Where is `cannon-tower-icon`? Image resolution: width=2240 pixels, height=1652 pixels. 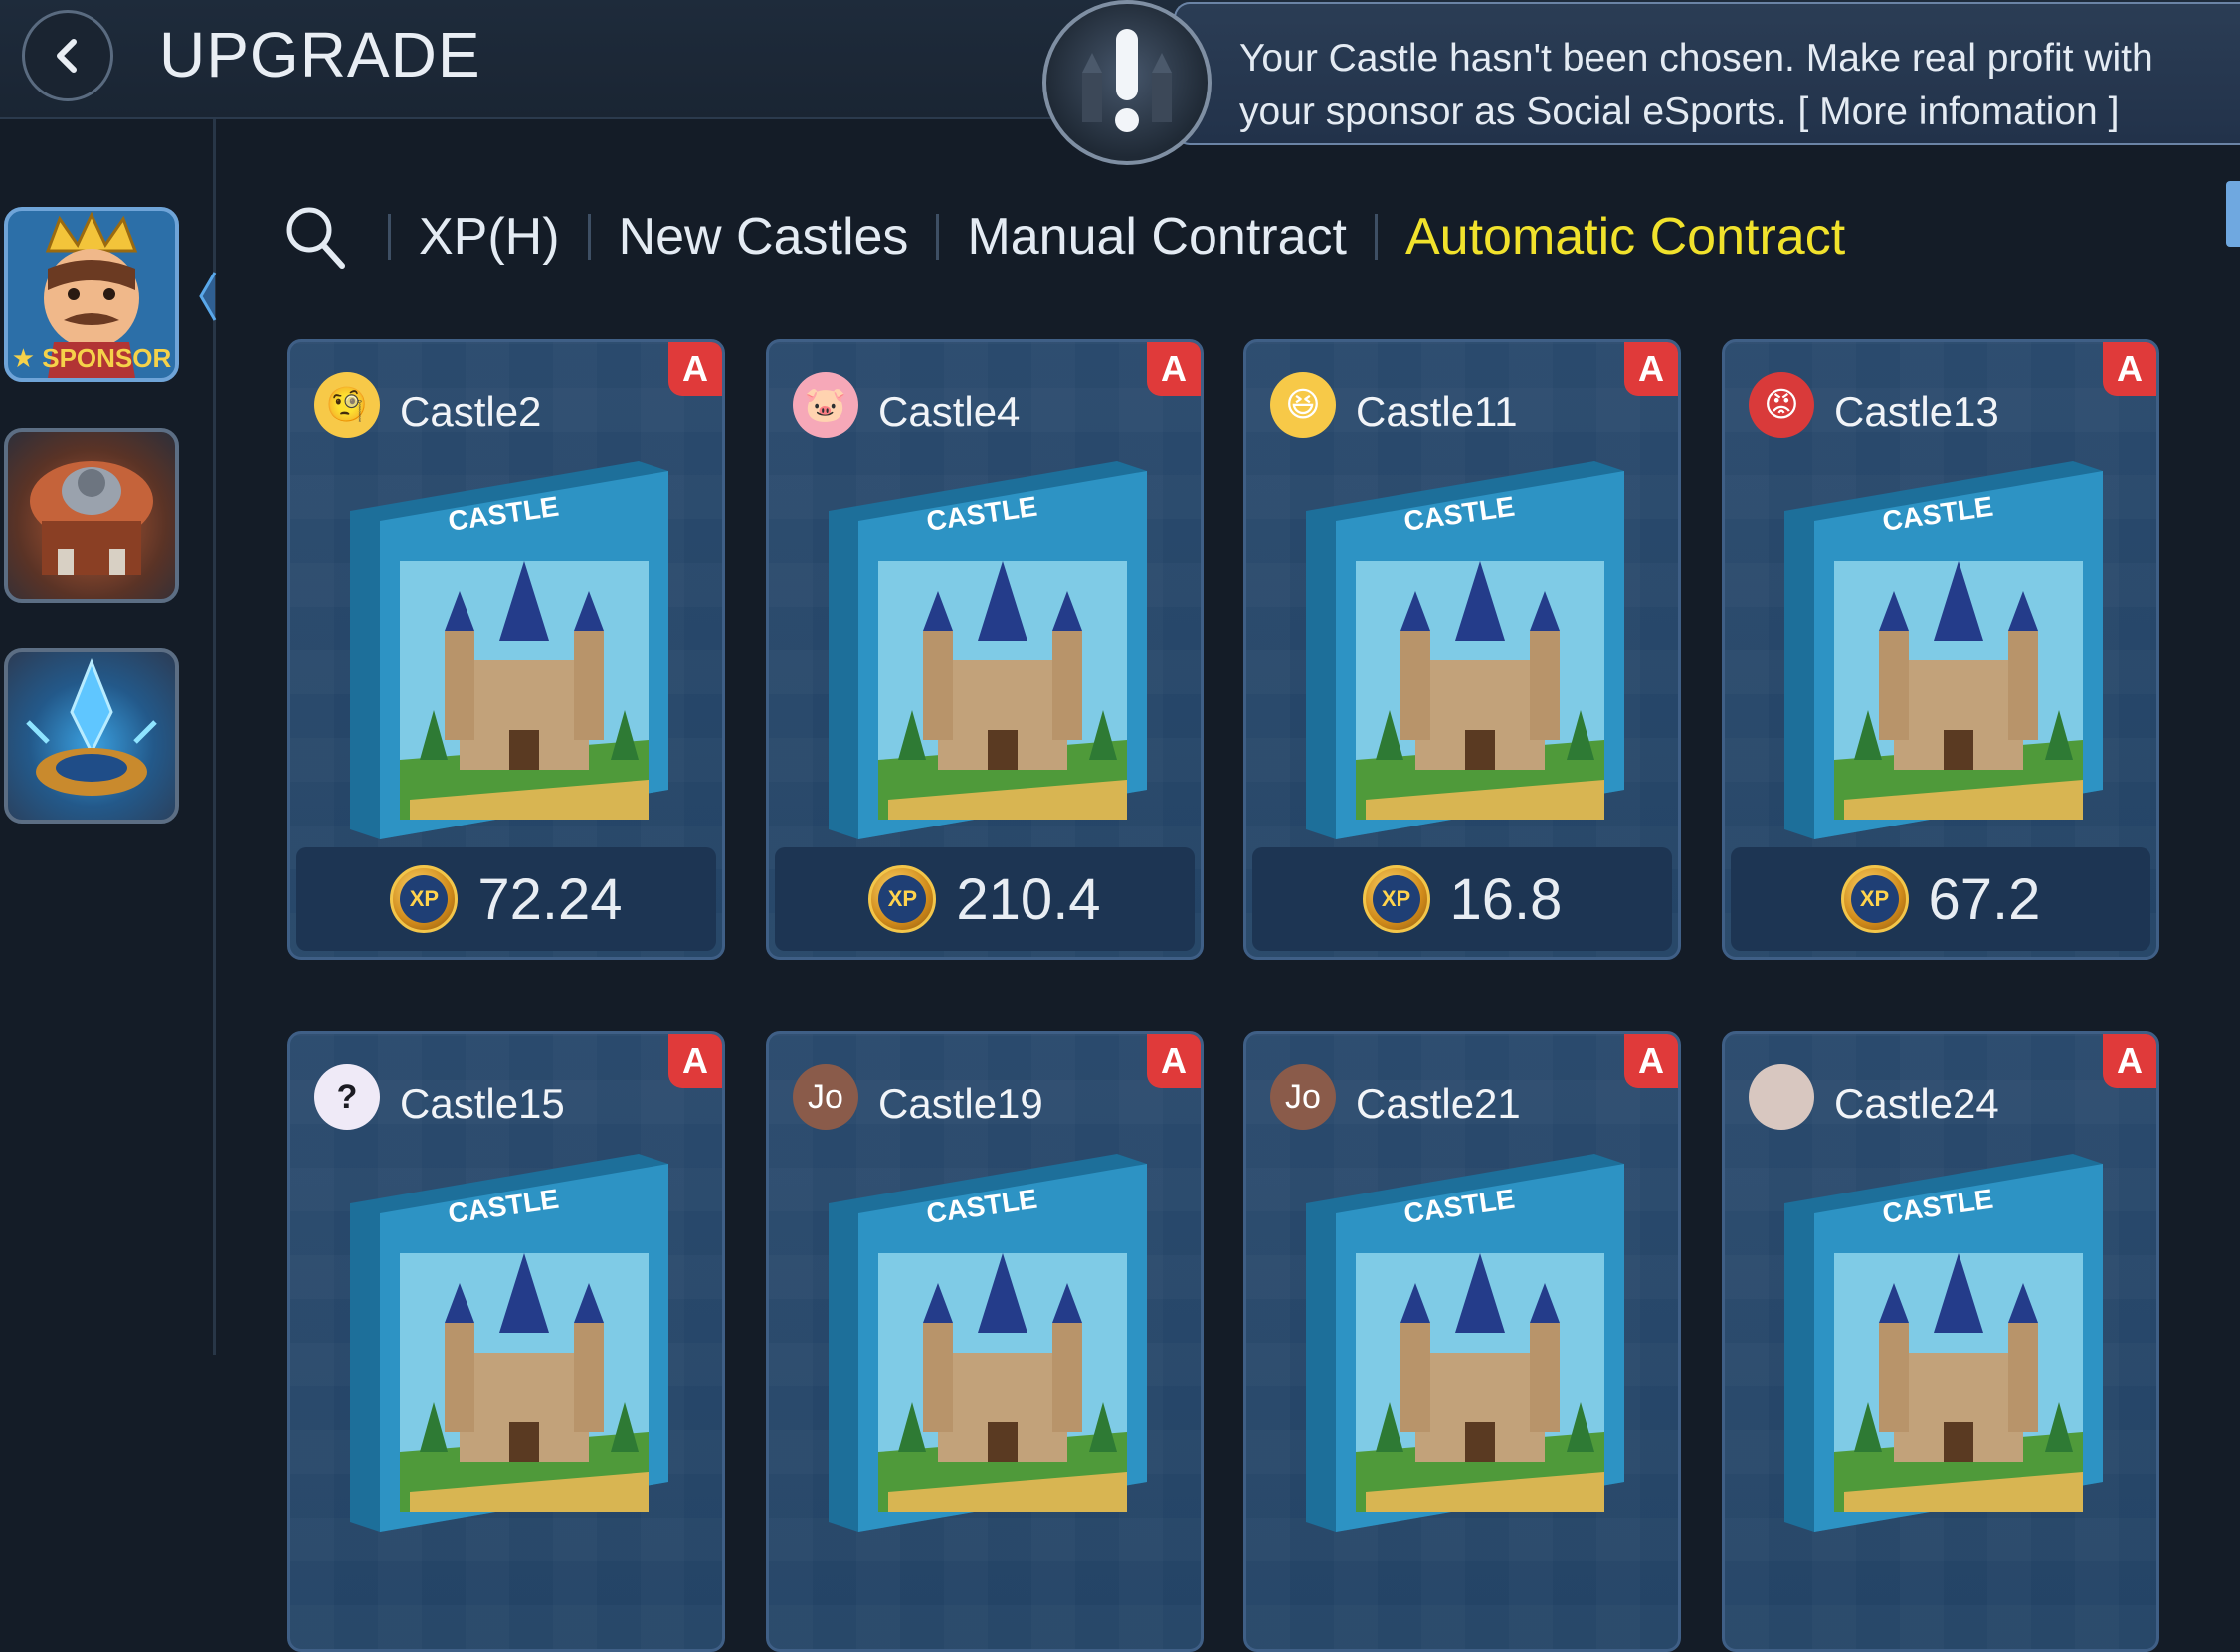
cannon-tower-icon is located at coordinates (91, 518).